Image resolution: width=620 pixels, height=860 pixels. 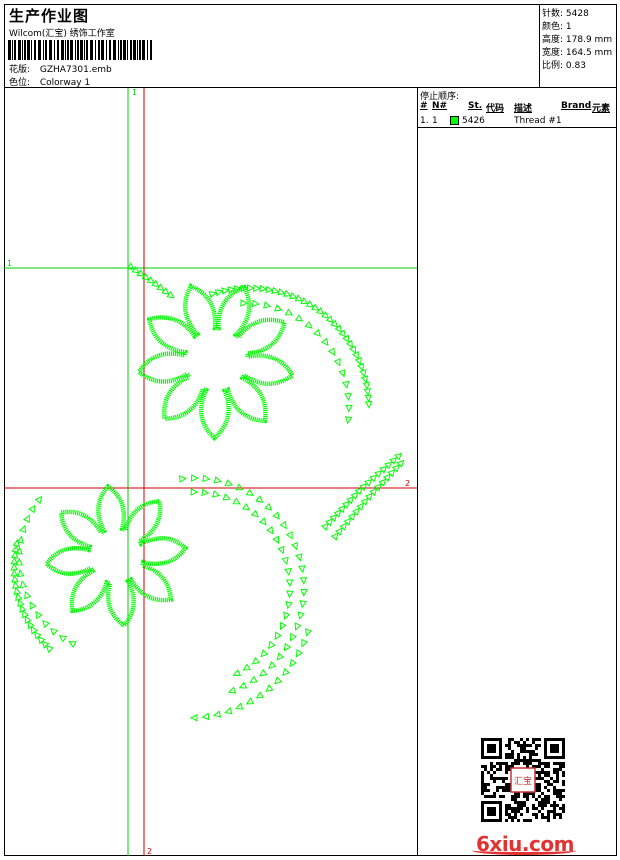 What do you see at coordinates (75, 70) in the screenshot?
I see `design-value: GZHA7301.emb` at bounding box center [75, 70].